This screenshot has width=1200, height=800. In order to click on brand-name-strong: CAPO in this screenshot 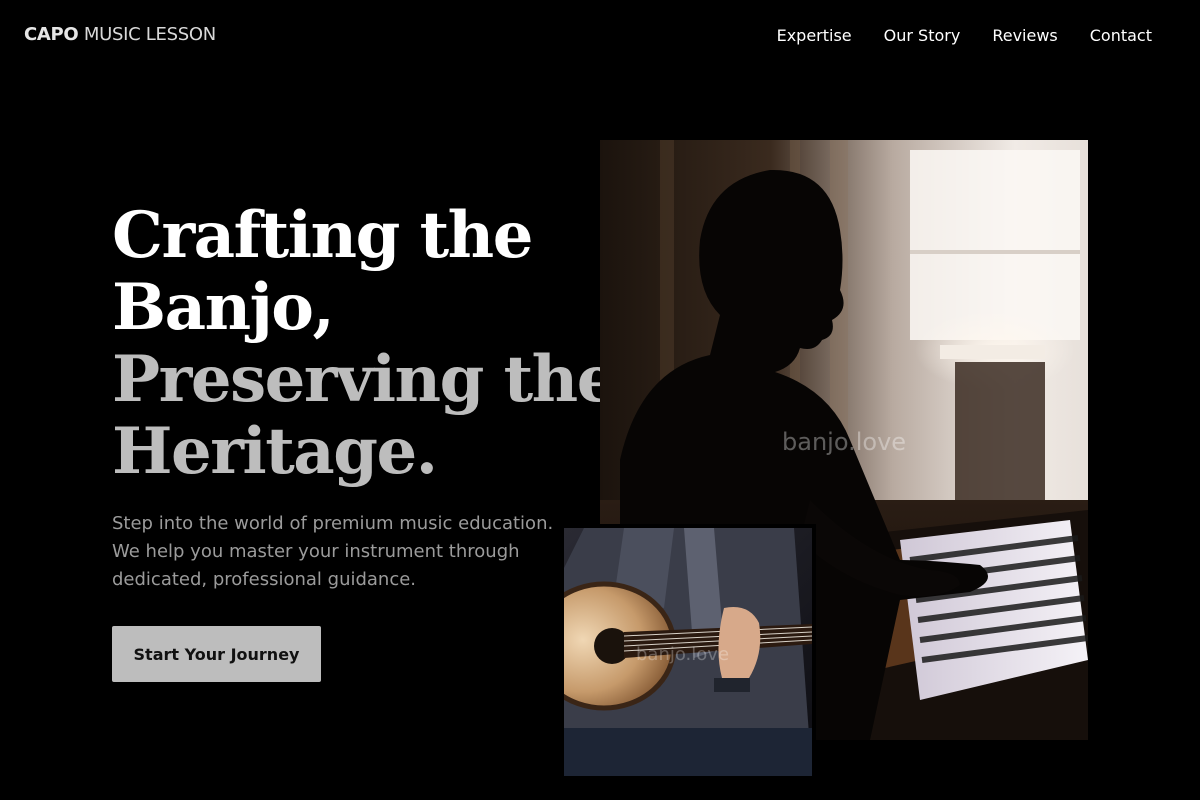, I will do `click(51, 34)`.